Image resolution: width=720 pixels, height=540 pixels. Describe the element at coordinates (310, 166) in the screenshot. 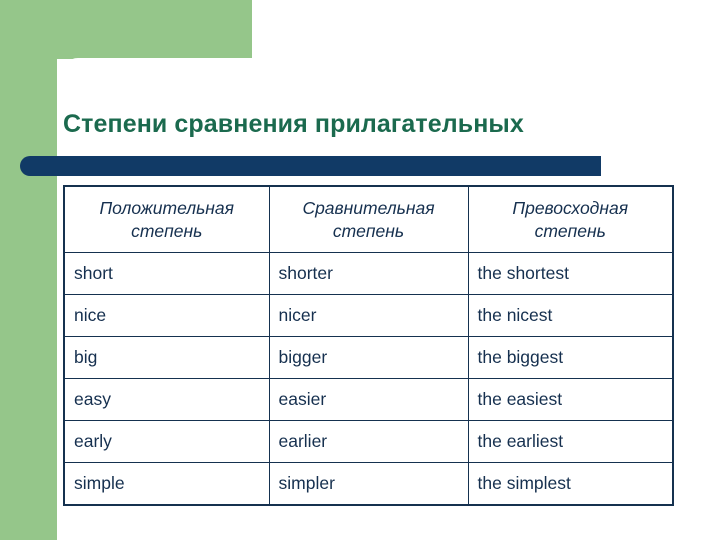

I see `title-accent-bar` at that location.